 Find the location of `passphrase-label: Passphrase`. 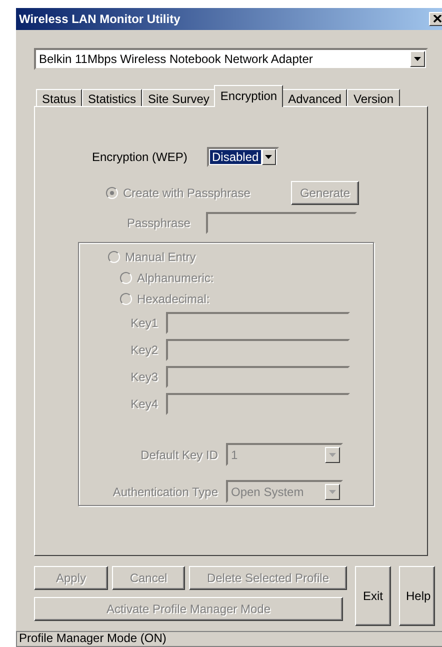

passphrase-label: Passphrase is located at coordinates (159, 223).